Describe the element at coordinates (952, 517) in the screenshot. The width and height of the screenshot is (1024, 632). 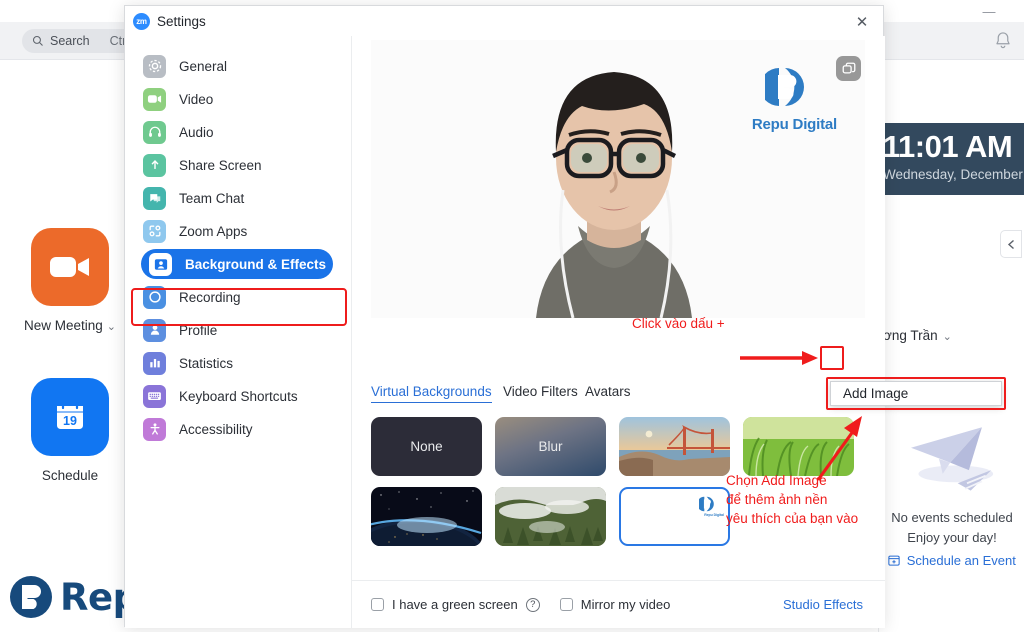
I see `no-events-line1: No events scheduled` at that location.